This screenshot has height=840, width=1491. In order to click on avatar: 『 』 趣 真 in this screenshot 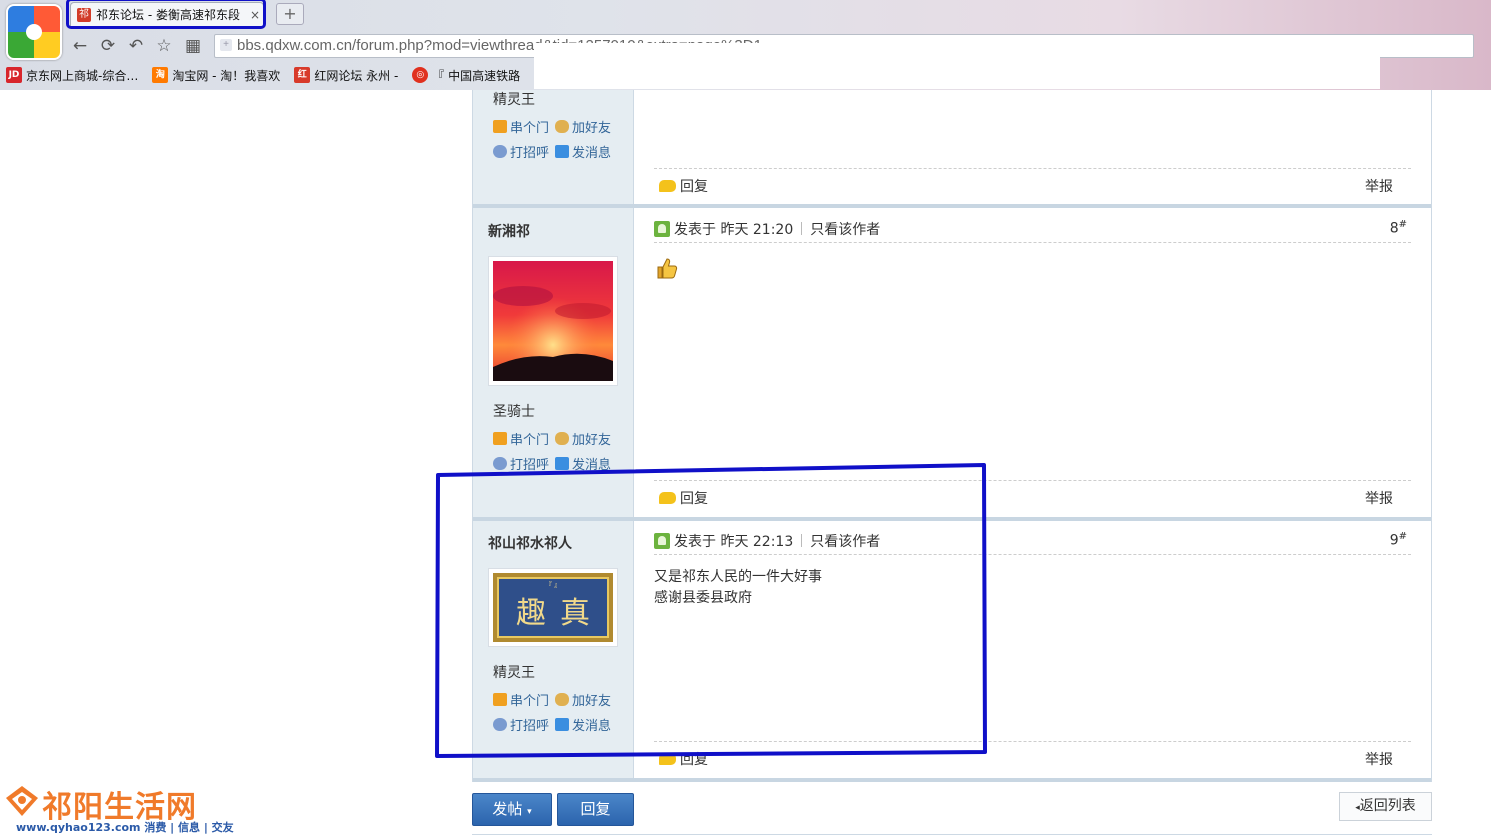, I will do `click(553, 607)`.